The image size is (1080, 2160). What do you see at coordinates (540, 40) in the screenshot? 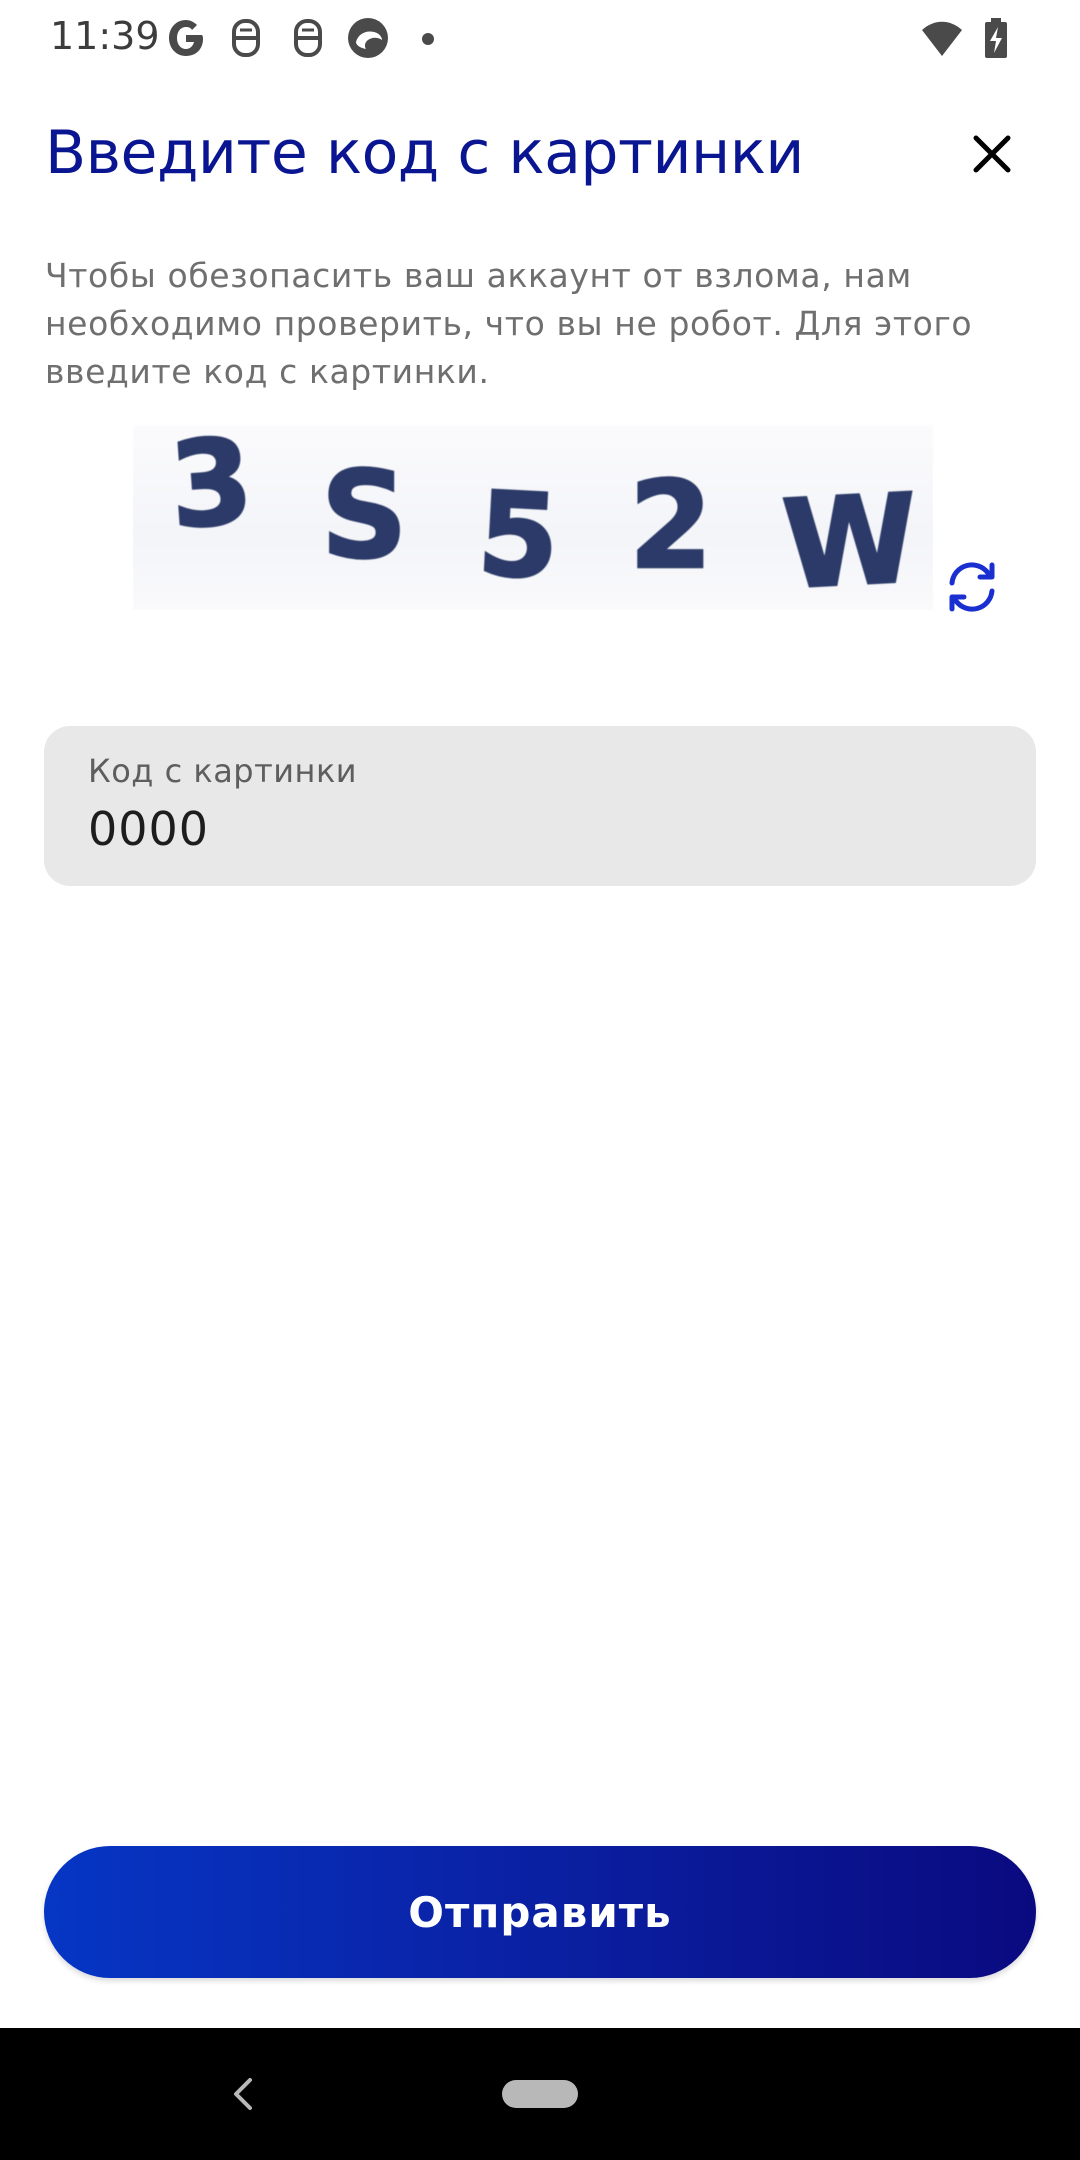
I see `status-bar: 11:39` at bounding box center [540, 40].